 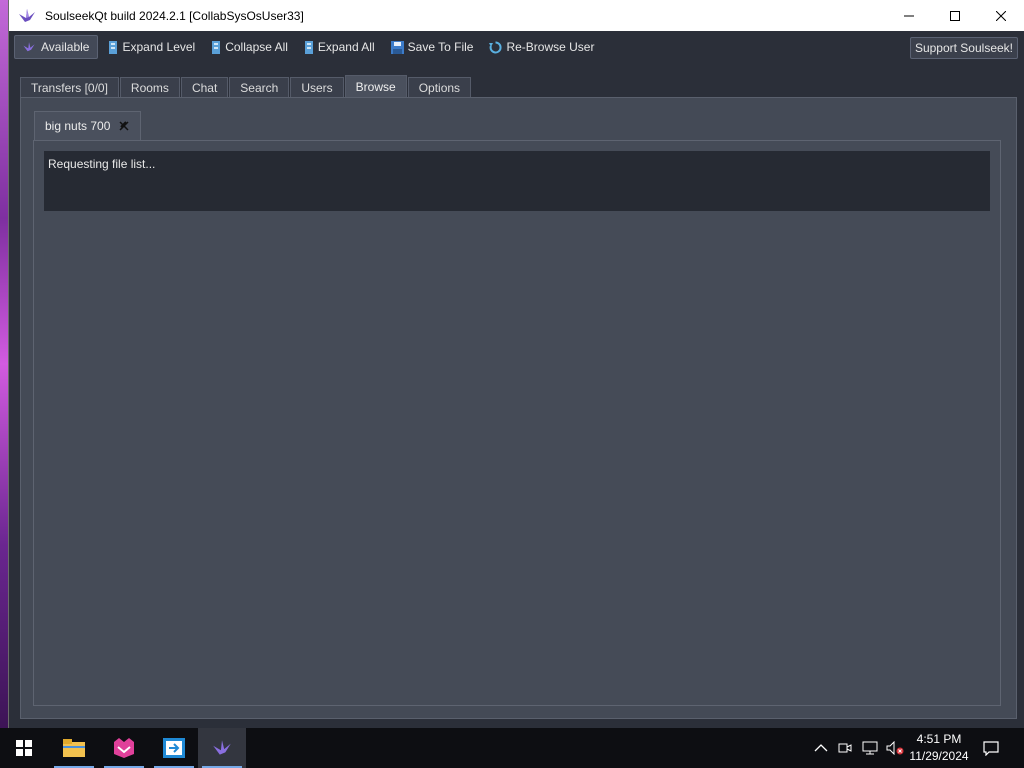 What do you see at coordinates (963, 48) in the screenshot?
I see `support-soulseek-button: Support Soulseek!` at bounding box center [963, 48].